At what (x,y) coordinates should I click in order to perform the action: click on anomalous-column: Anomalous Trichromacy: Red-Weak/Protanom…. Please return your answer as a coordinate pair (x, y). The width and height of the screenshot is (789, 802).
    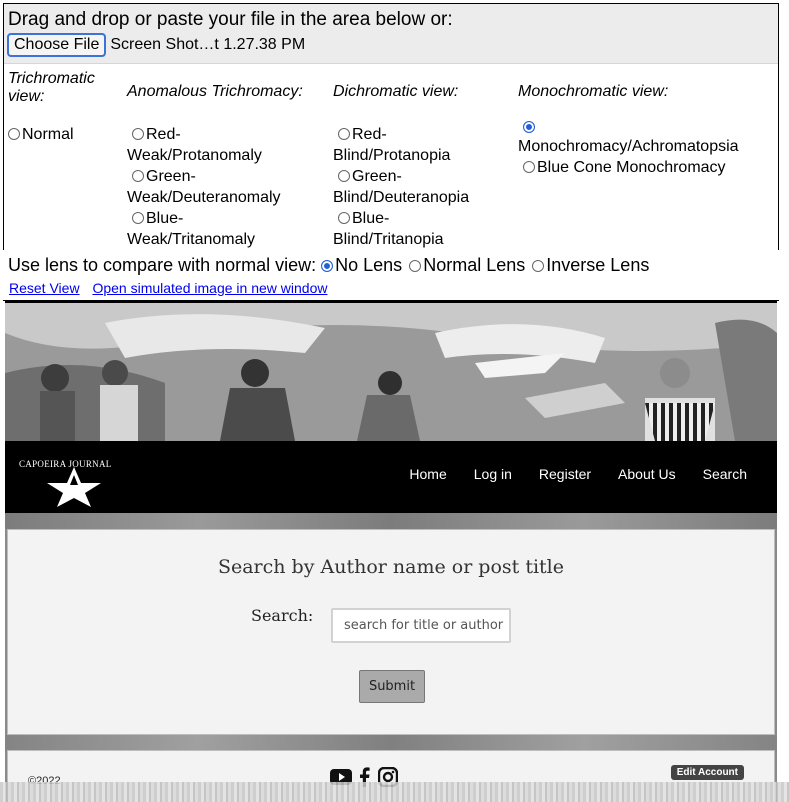
    Looking at the image, I should click on (227, 159).